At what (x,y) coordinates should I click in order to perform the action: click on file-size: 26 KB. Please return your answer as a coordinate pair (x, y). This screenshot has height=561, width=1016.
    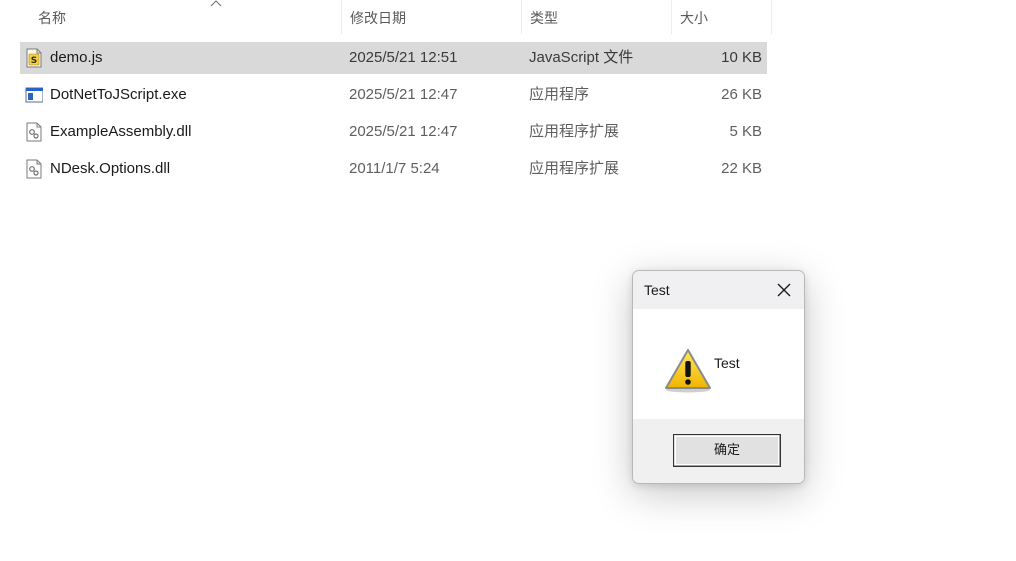
    Looking at the image, I should click on (741, 94).